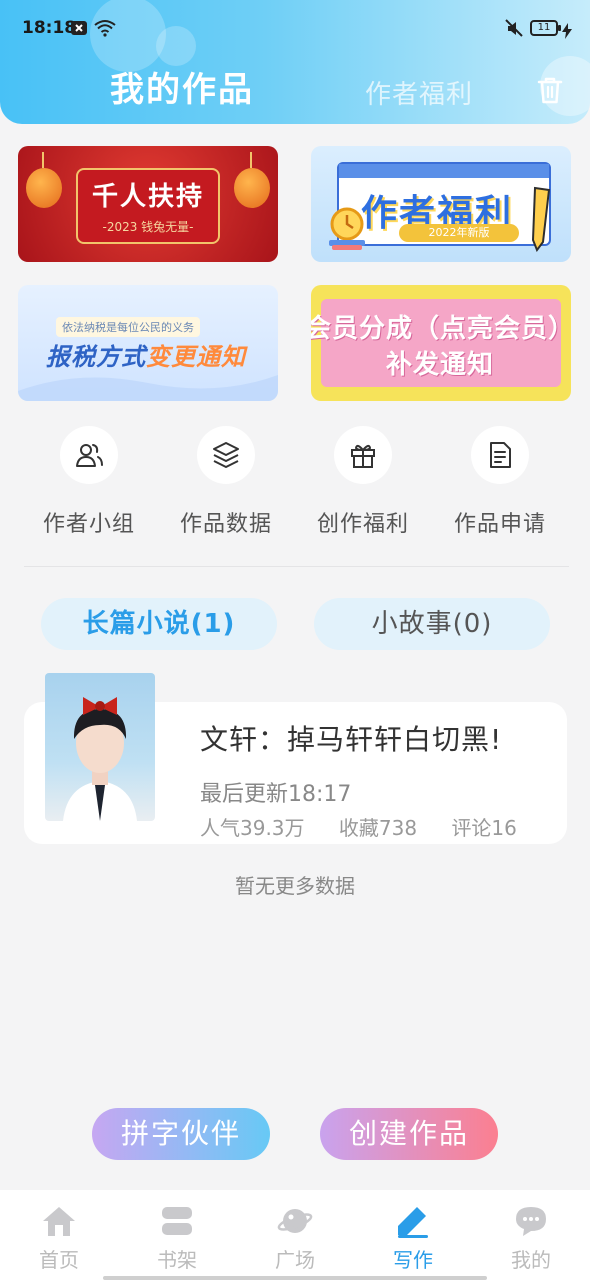  What do you see at coordinates (432, 624) in the screenshot?
I see `tab-short-story: 小故事(0)` at bounding box center [432, 624].